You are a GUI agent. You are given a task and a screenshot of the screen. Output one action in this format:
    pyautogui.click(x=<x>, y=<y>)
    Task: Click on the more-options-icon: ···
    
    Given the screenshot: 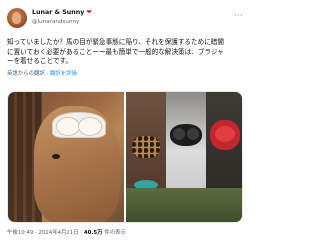 What is the action you would take?
    pyautogui.click(x=238, y=15)
    